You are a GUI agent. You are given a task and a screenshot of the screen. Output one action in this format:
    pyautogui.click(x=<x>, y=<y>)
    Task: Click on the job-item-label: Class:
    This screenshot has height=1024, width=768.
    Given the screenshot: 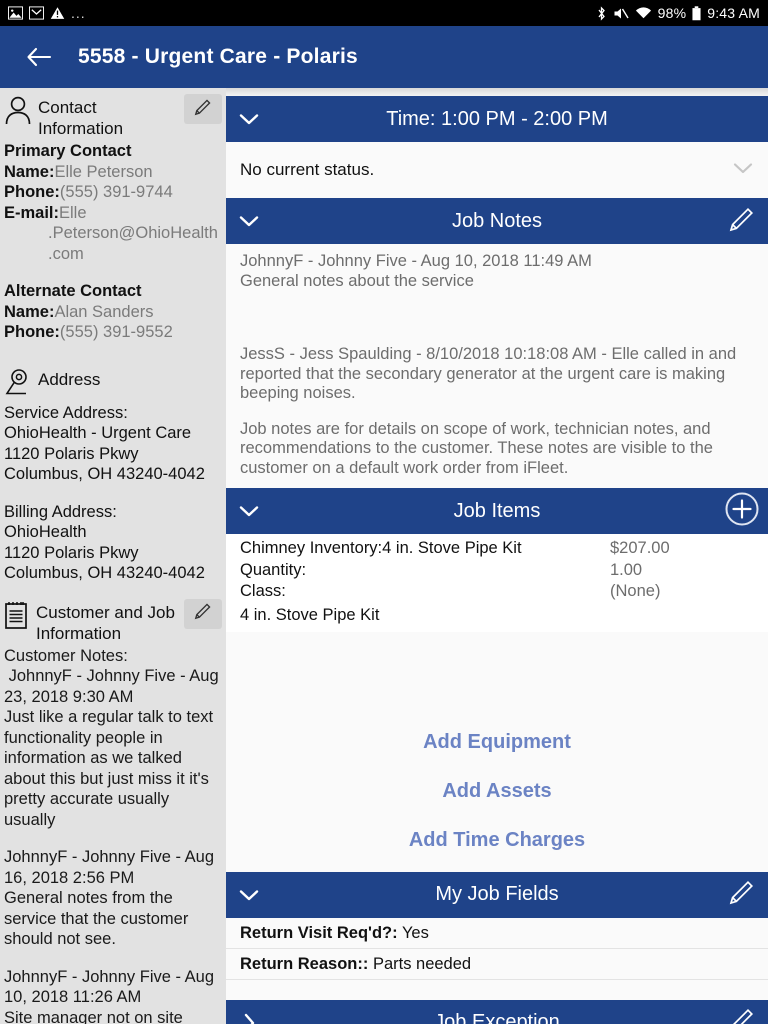 What is the action you would take?
    pyautogui.click(x=263, y=591)
    